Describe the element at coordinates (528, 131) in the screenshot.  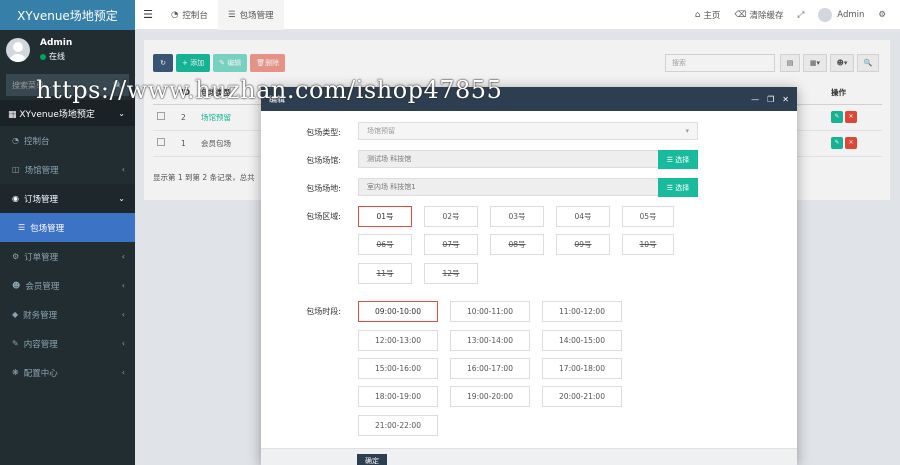
I see `type-select: 场馆预留 ▾` at that location.